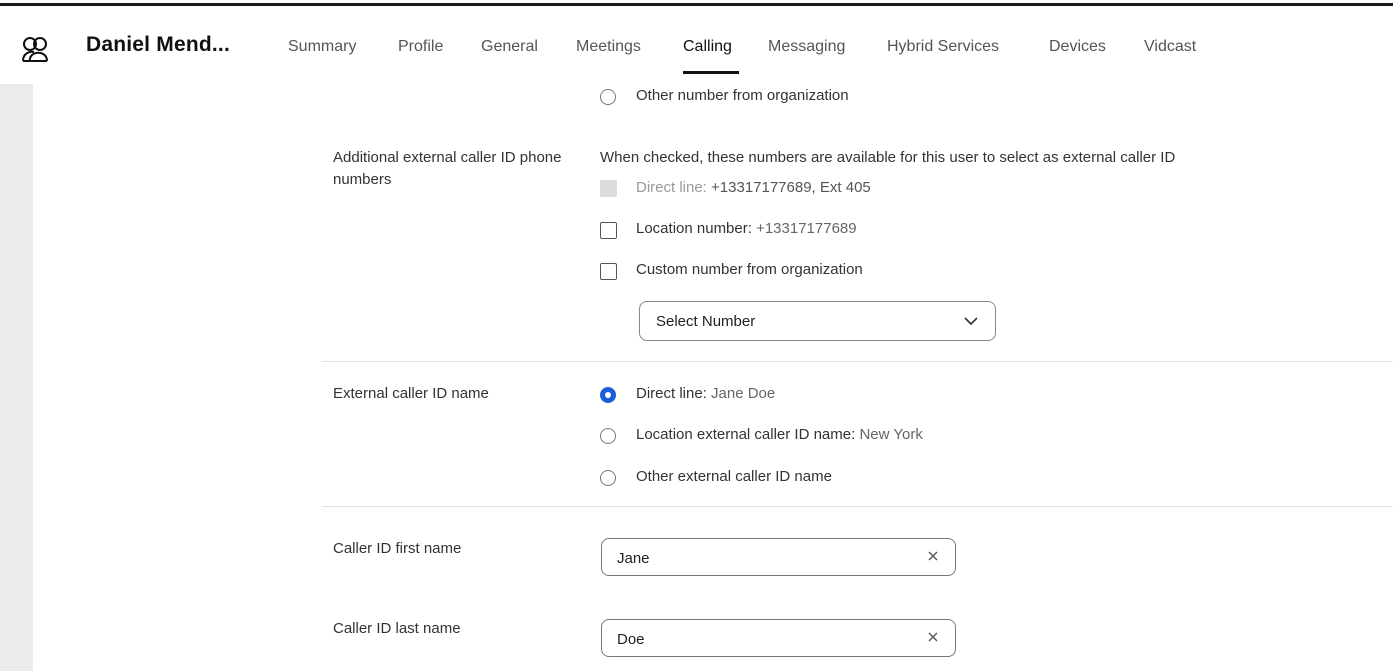  Describe the element at coordinates (742, 95) in the screenshot. I see `other-number-label: Other number from organization` at that location.